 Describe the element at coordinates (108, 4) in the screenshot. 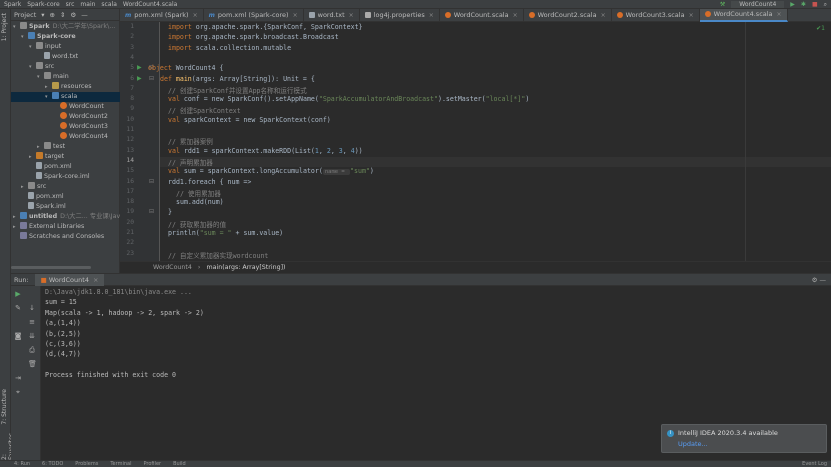

I see `crumb-scala: scala` at that location.